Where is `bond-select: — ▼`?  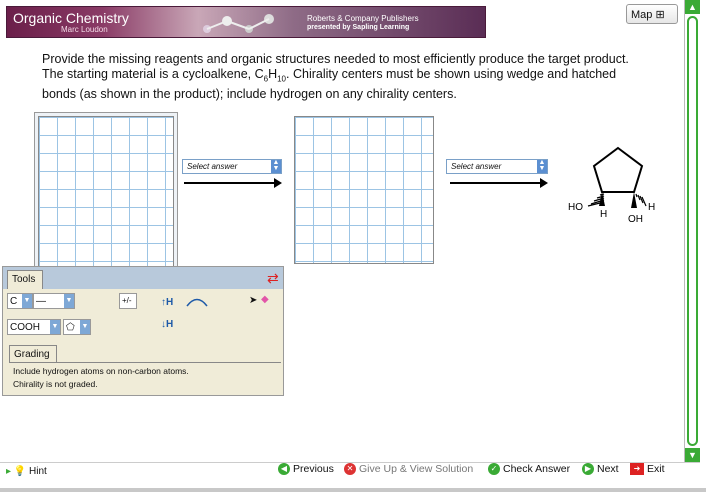 bond-select: — ▼ is located at coordinates (54, 301).